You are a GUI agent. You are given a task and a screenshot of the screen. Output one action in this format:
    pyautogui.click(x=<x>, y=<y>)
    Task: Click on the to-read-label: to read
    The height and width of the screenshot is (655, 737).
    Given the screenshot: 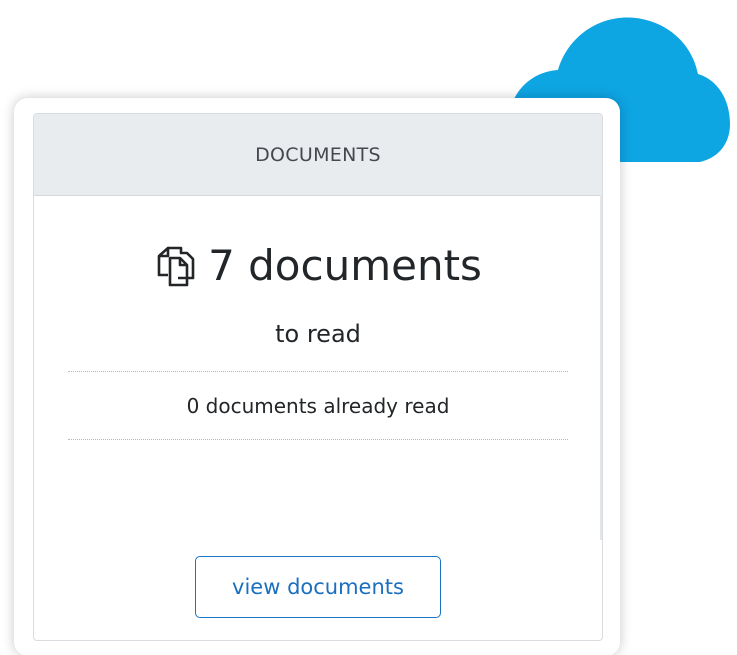 What is the action you would take?
    pyautogui.click(x=318, y=334)
    